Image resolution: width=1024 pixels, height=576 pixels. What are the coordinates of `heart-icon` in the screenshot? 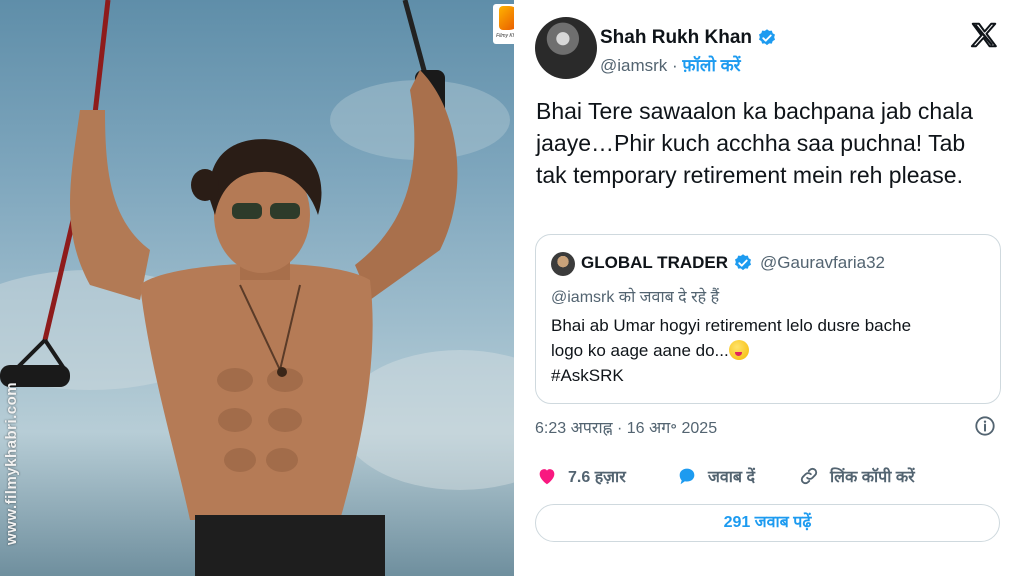 It's located at (547, 477).